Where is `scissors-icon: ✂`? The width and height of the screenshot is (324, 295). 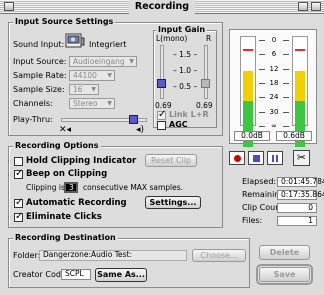
scissors-icon: ✂ is located at coordinates (301, 158).